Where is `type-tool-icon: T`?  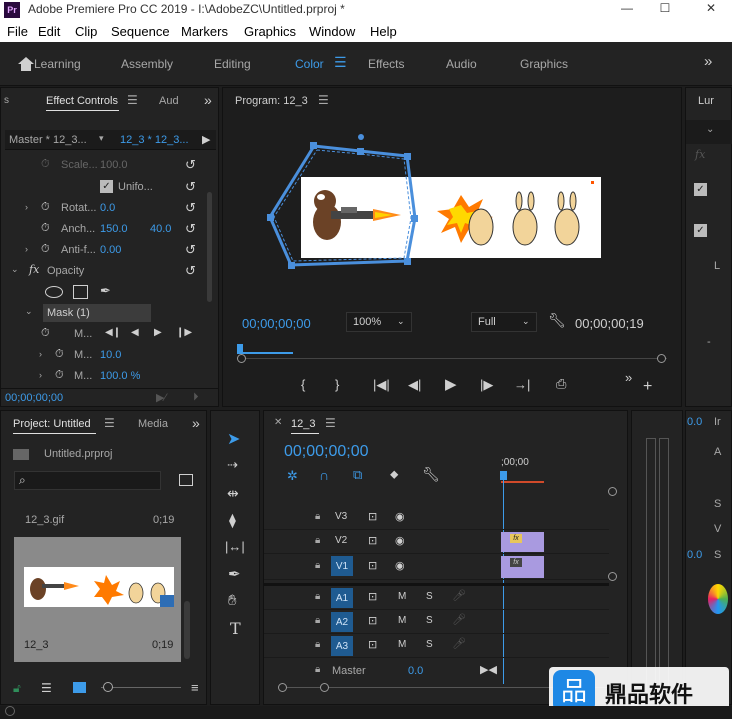 type-tool-icon: T is located at coordinates (235, 628).